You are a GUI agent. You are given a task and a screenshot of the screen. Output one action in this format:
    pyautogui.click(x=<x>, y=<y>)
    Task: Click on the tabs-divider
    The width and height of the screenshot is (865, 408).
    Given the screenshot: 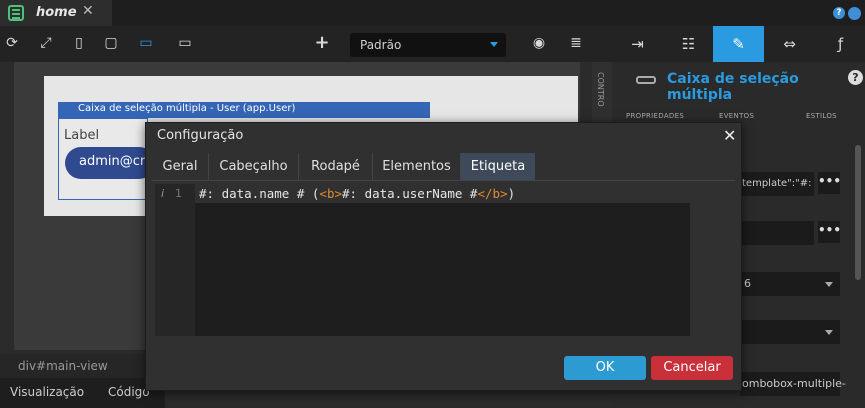 What is the action you would take?
    pyautogui.click(x=443, y=180)
    